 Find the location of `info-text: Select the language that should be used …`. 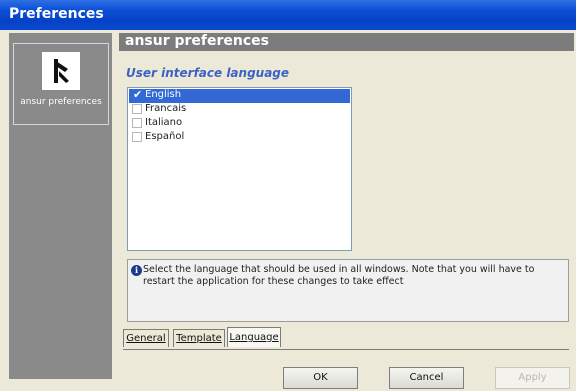

info-text: Select the language that should be used … is located at coordinates (339, 275).